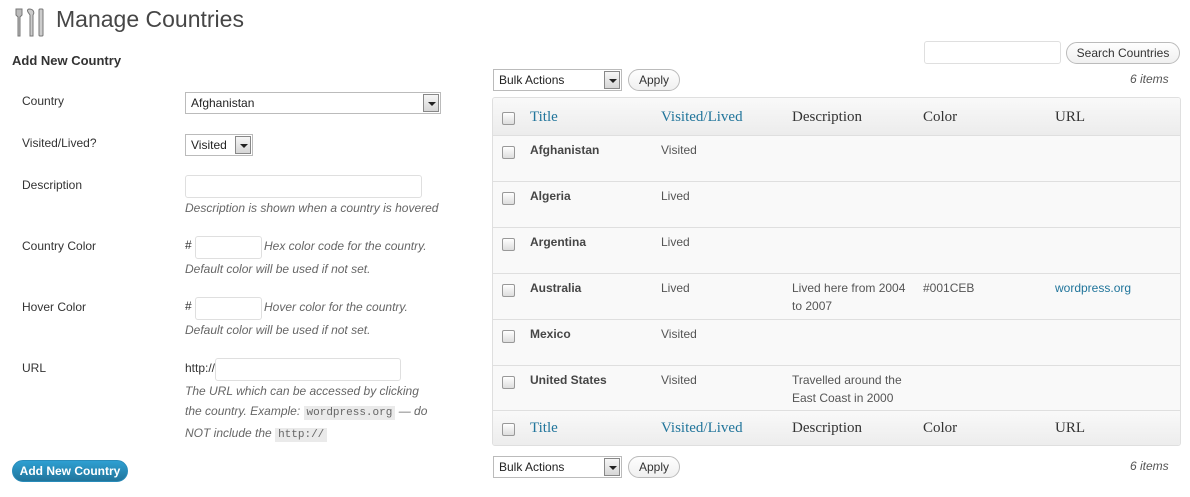  Describe the element at coordinates (70, 471) in the screenshot. I see `add-new-country-button: Add New Country` at that location.